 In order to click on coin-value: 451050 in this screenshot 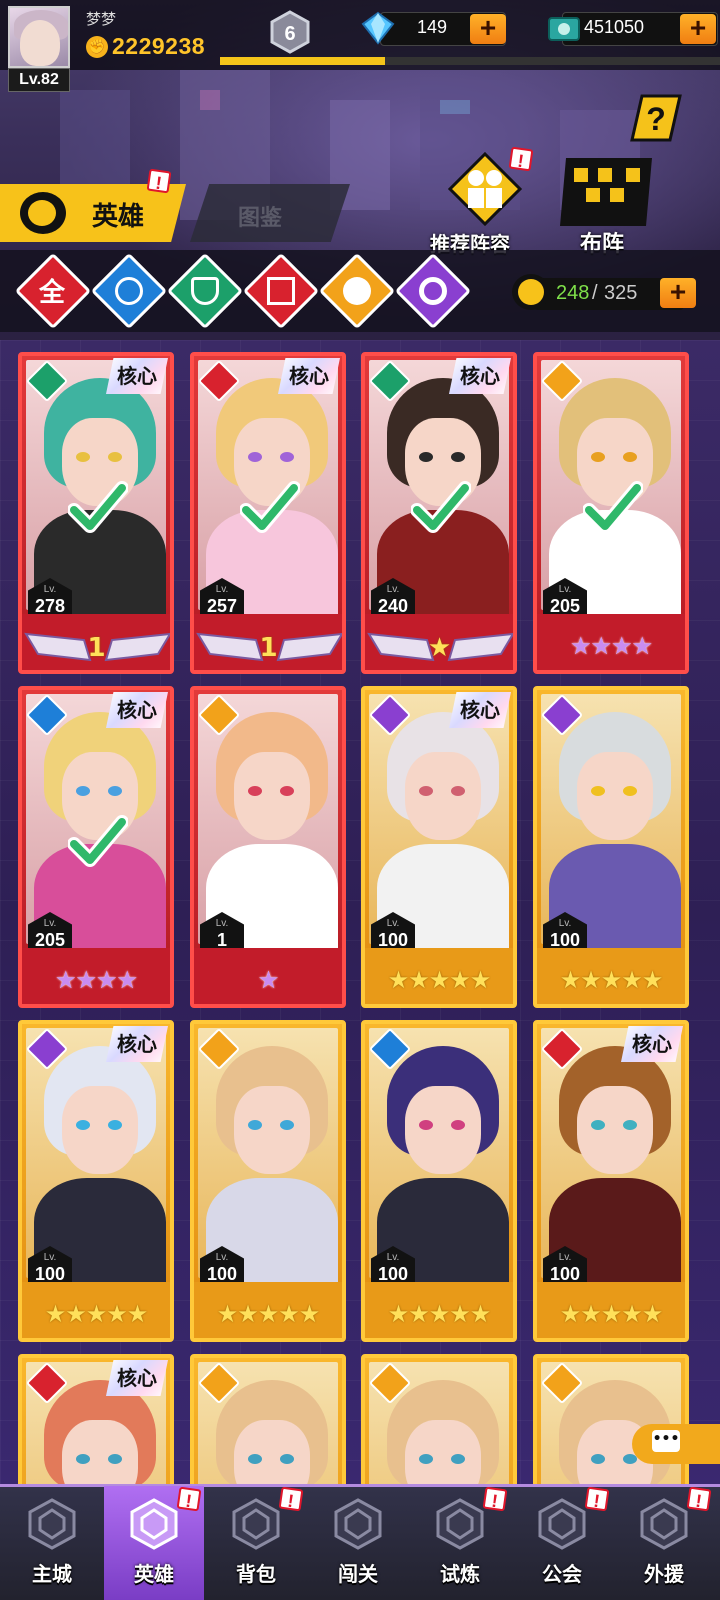, I will do `click(614, 27)`.